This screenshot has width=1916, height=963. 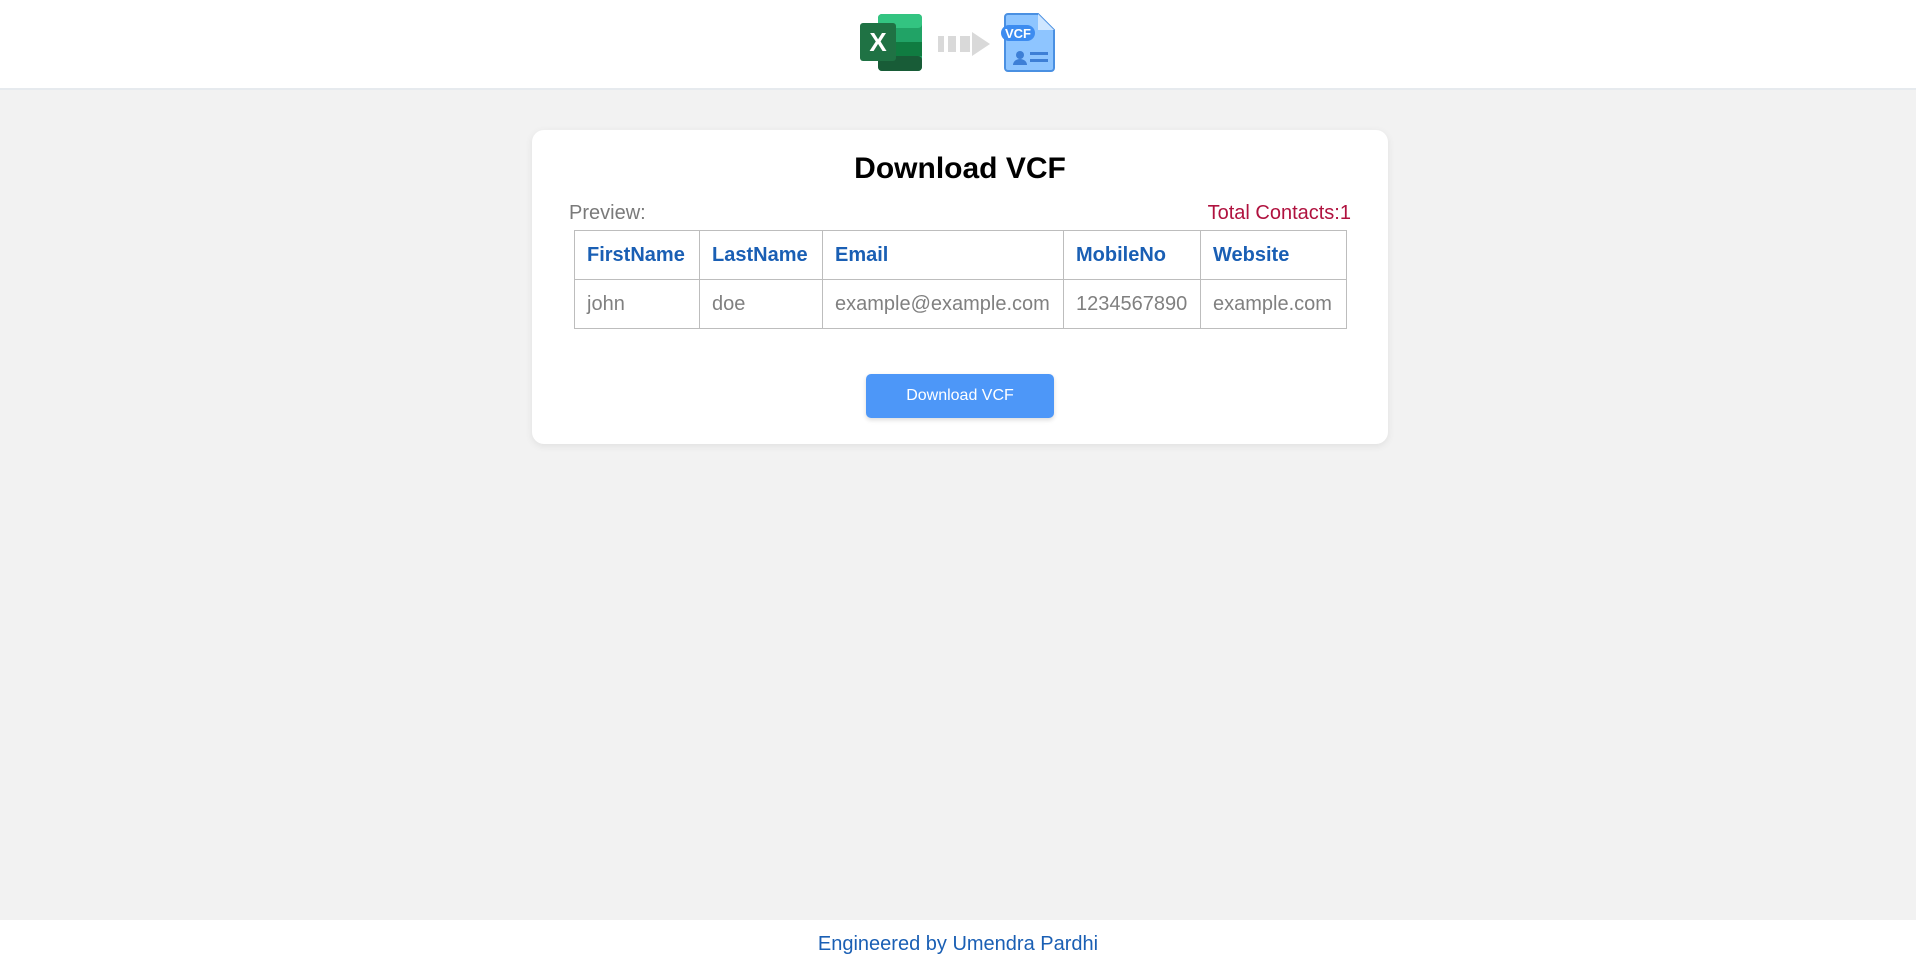 What do you see at coordinates (1279, 213) in the screenshot?
I see `total-contacts-count: Total Contacts:1` at bounding box center [1279, 213].